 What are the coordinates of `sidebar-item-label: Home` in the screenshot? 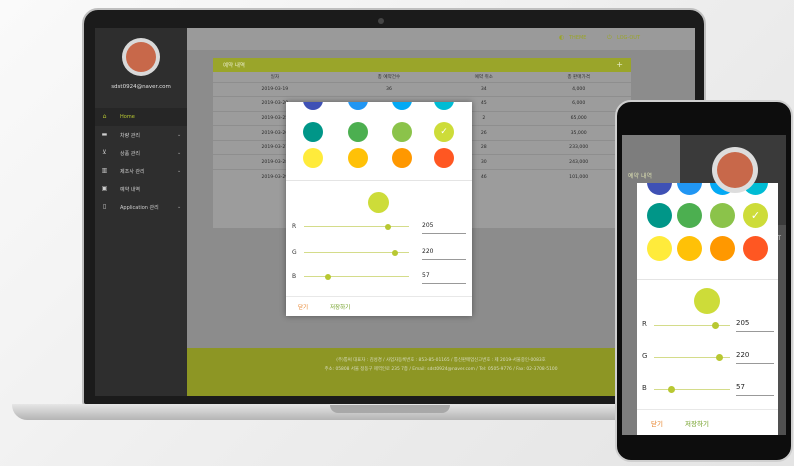 It's located at (127, 117).